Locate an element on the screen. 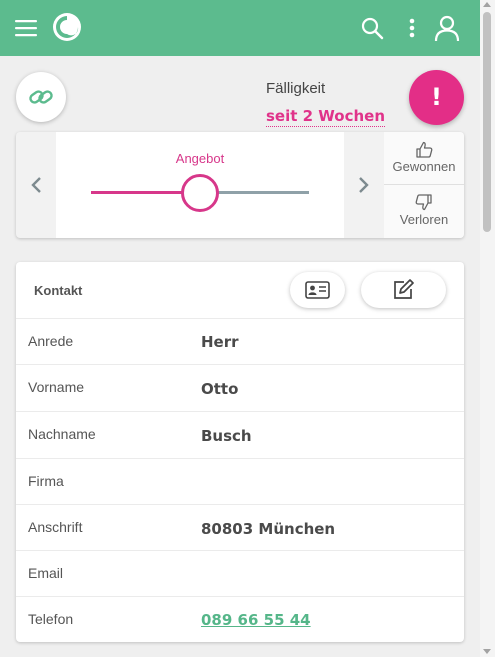  alert-button: ! is located at coordinates (436, 97).